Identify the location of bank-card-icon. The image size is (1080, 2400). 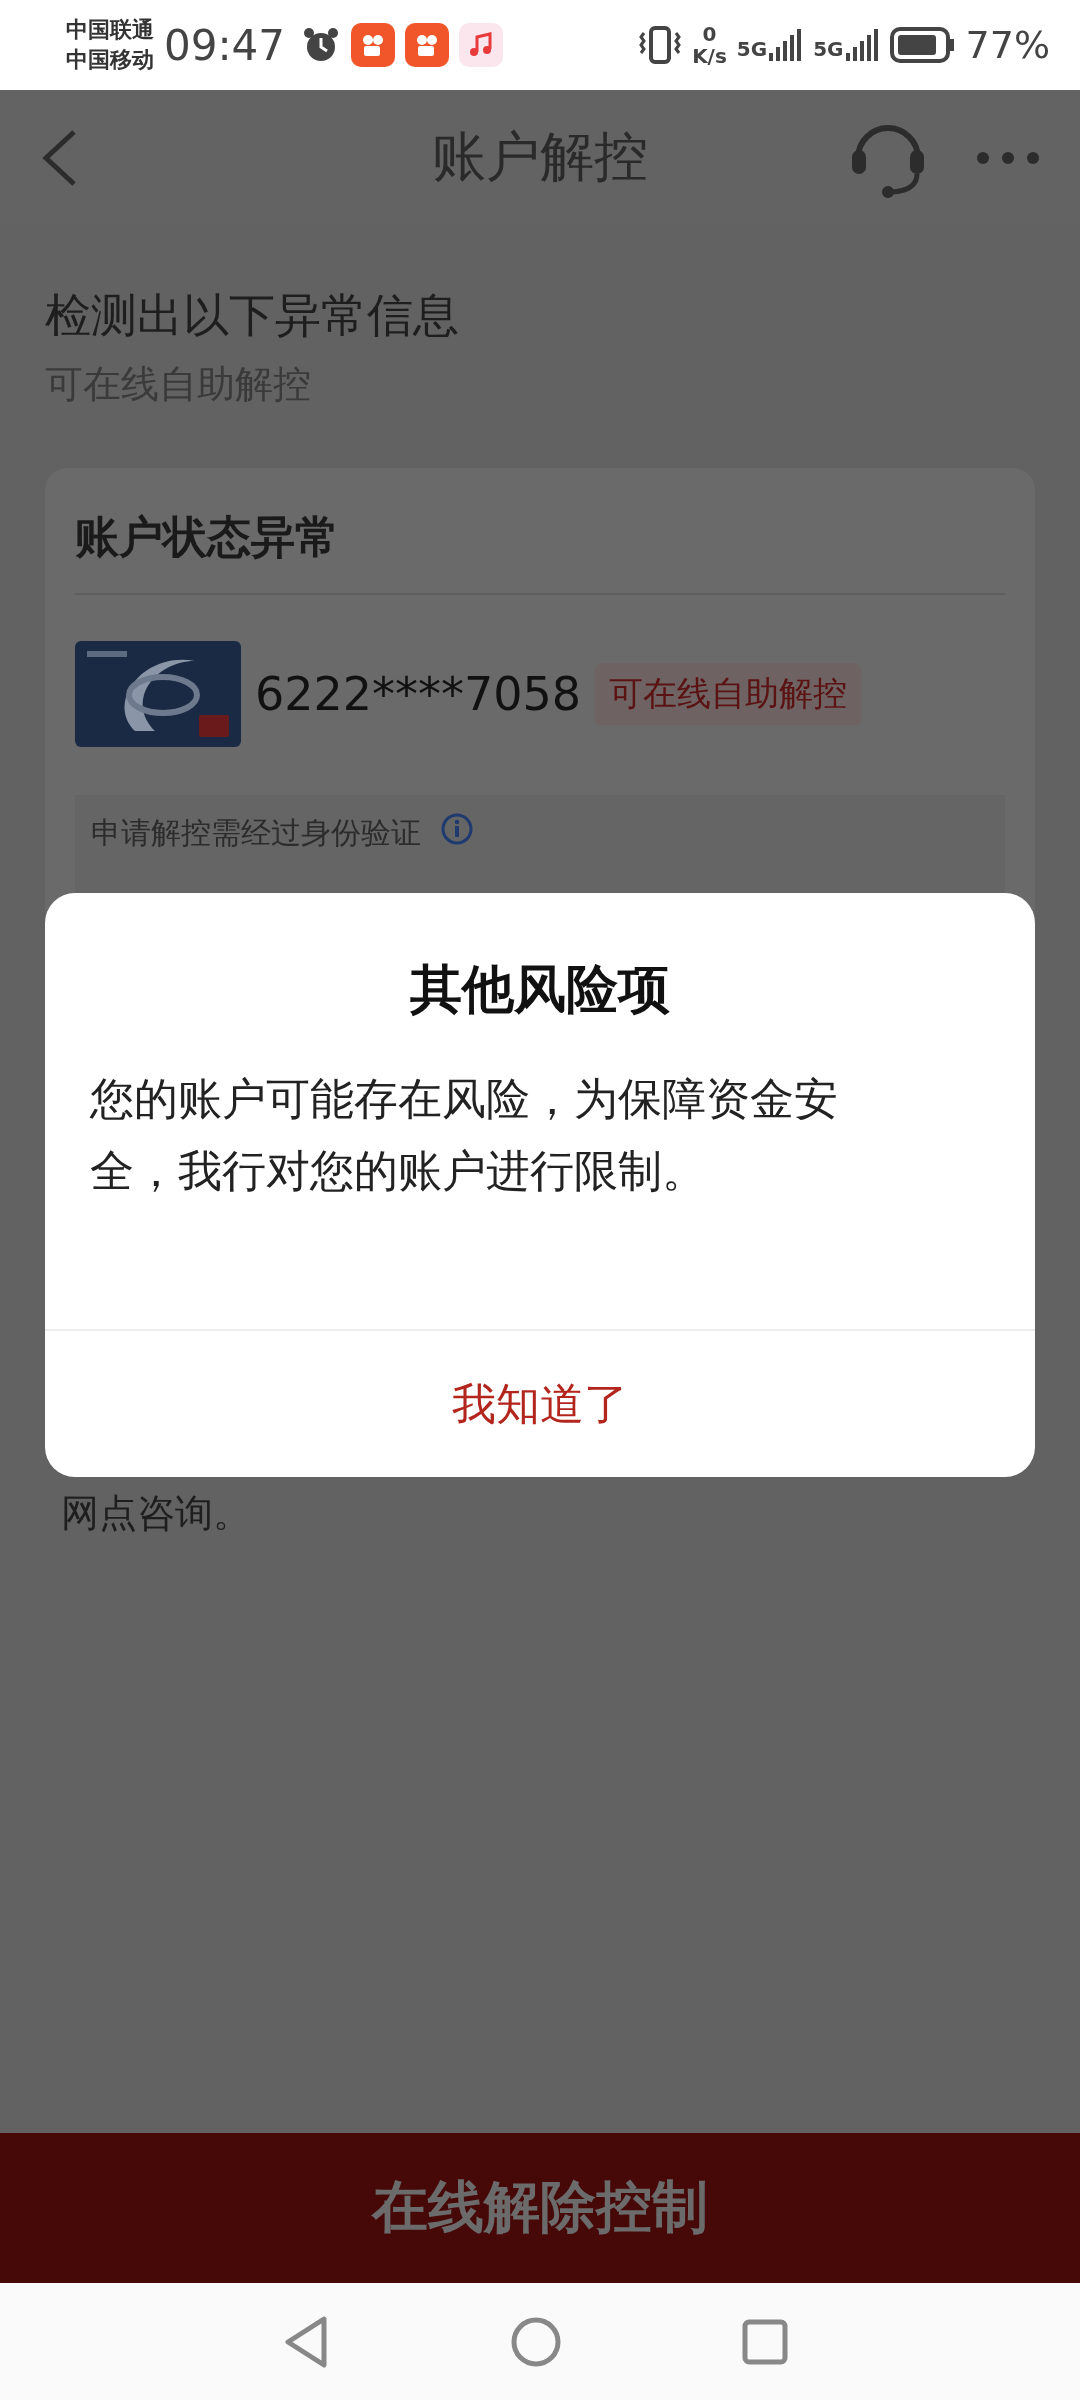
(158, 694).